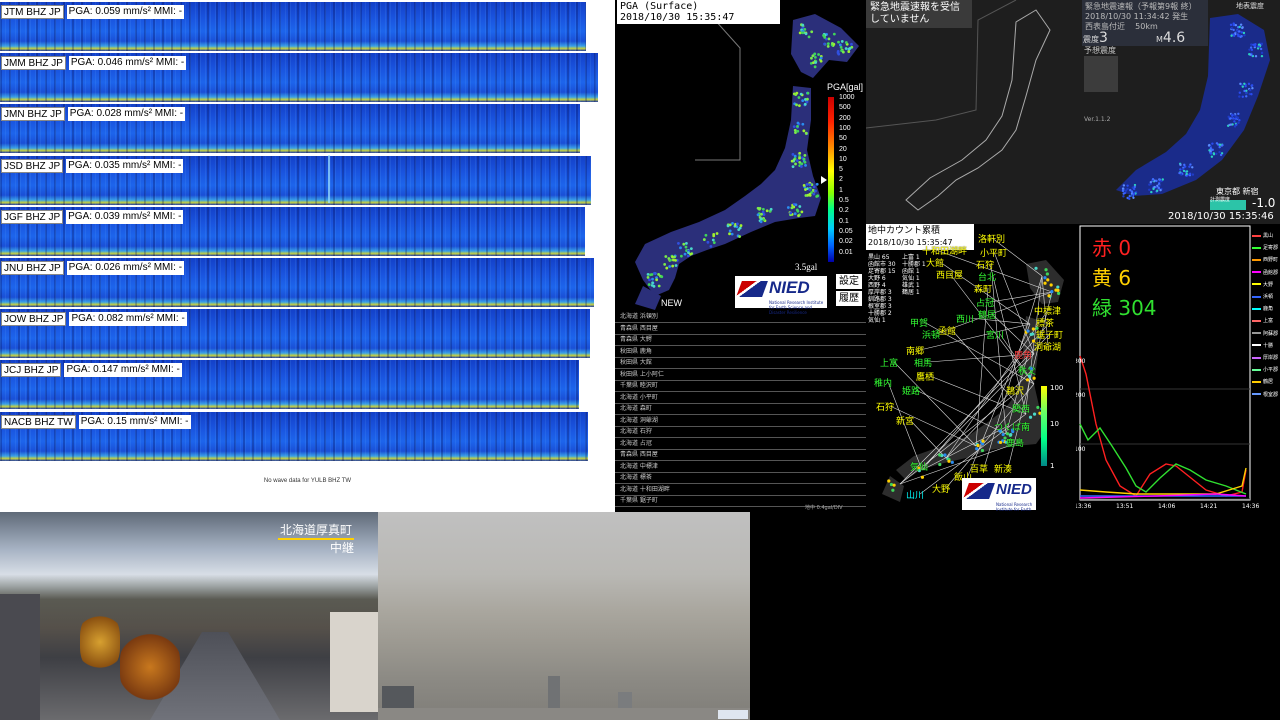  I want to click on settings-button: 設定, so click(849, 281).